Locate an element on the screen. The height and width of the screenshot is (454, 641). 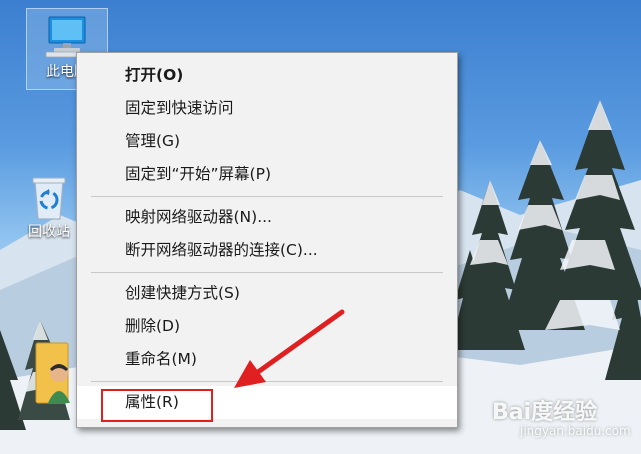
annotation-arrow-icon is located at coordinates (289, 348).